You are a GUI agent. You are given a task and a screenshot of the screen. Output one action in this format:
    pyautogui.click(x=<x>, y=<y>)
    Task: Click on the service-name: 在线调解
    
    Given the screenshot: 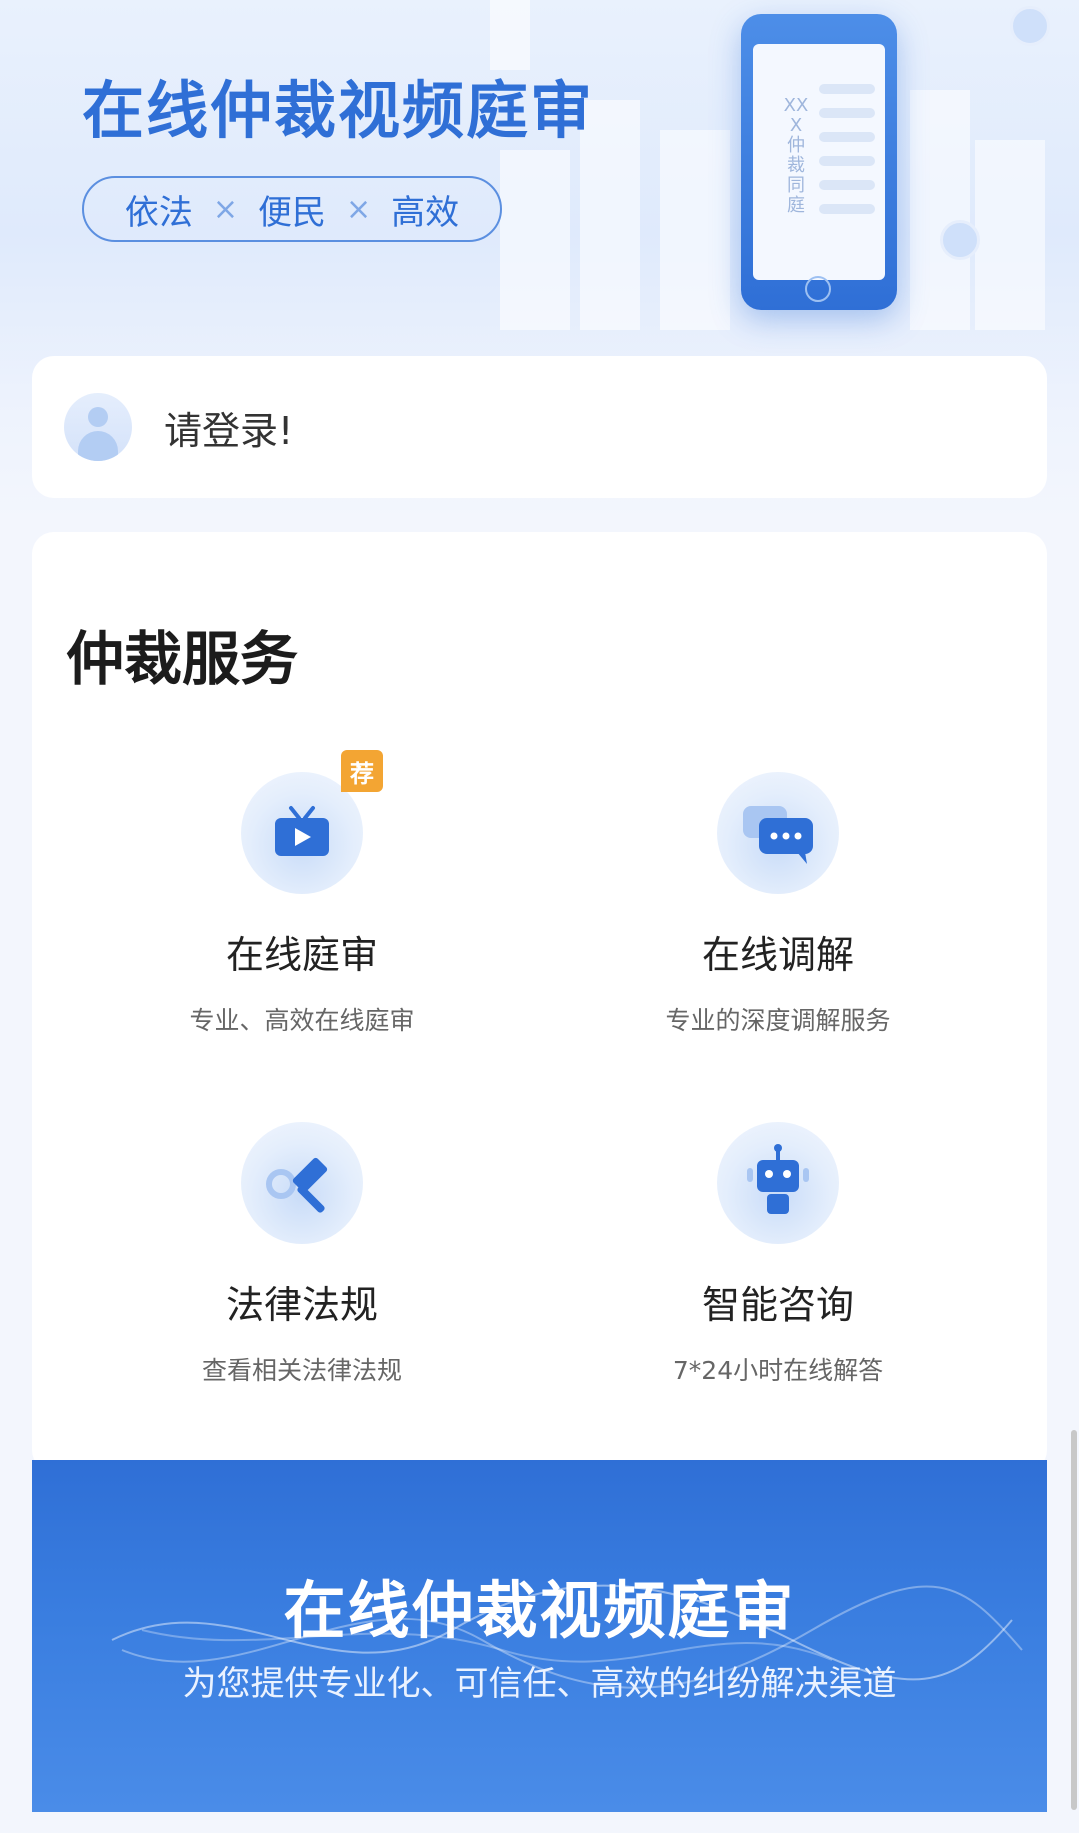 What is the action you would take?
    pyautogui.click(x=777, y=955)
    